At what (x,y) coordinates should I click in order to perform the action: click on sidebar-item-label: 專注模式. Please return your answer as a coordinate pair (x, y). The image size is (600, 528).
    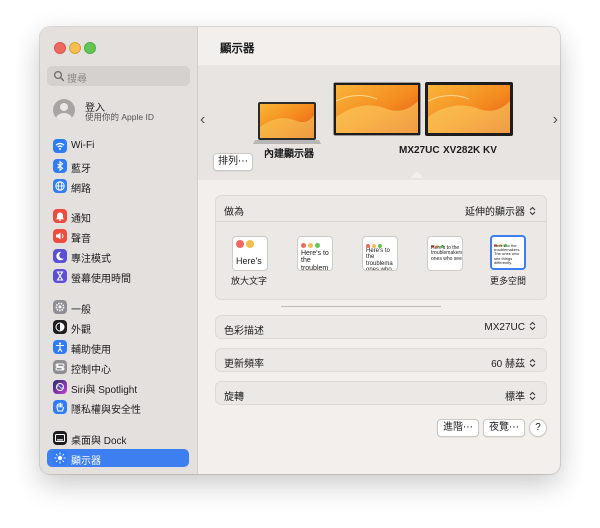
    Looking at the image, I should click on (91, 259).